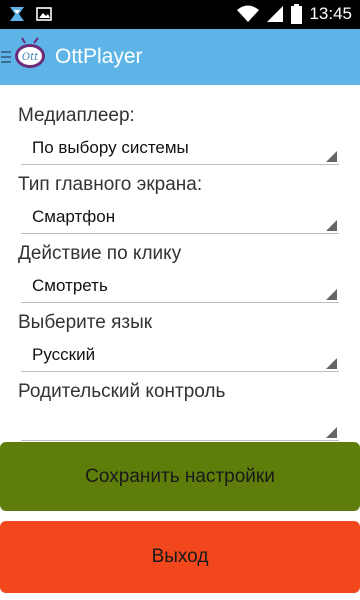 The image size is (360, 600). Describe the element at coordinates (180, 287) in the screenshot. I see `click-action-dropdown: Смотреть` at that location.